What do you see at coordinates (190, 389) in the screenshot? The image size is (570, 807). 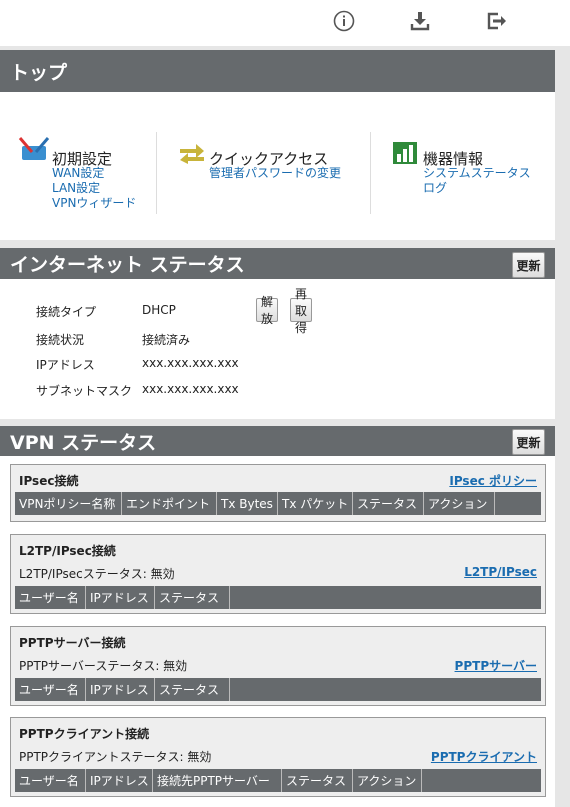 I see `subnet-mask-value: xxx.xxx.xxx.xxx` at bounding box center [190, 389].